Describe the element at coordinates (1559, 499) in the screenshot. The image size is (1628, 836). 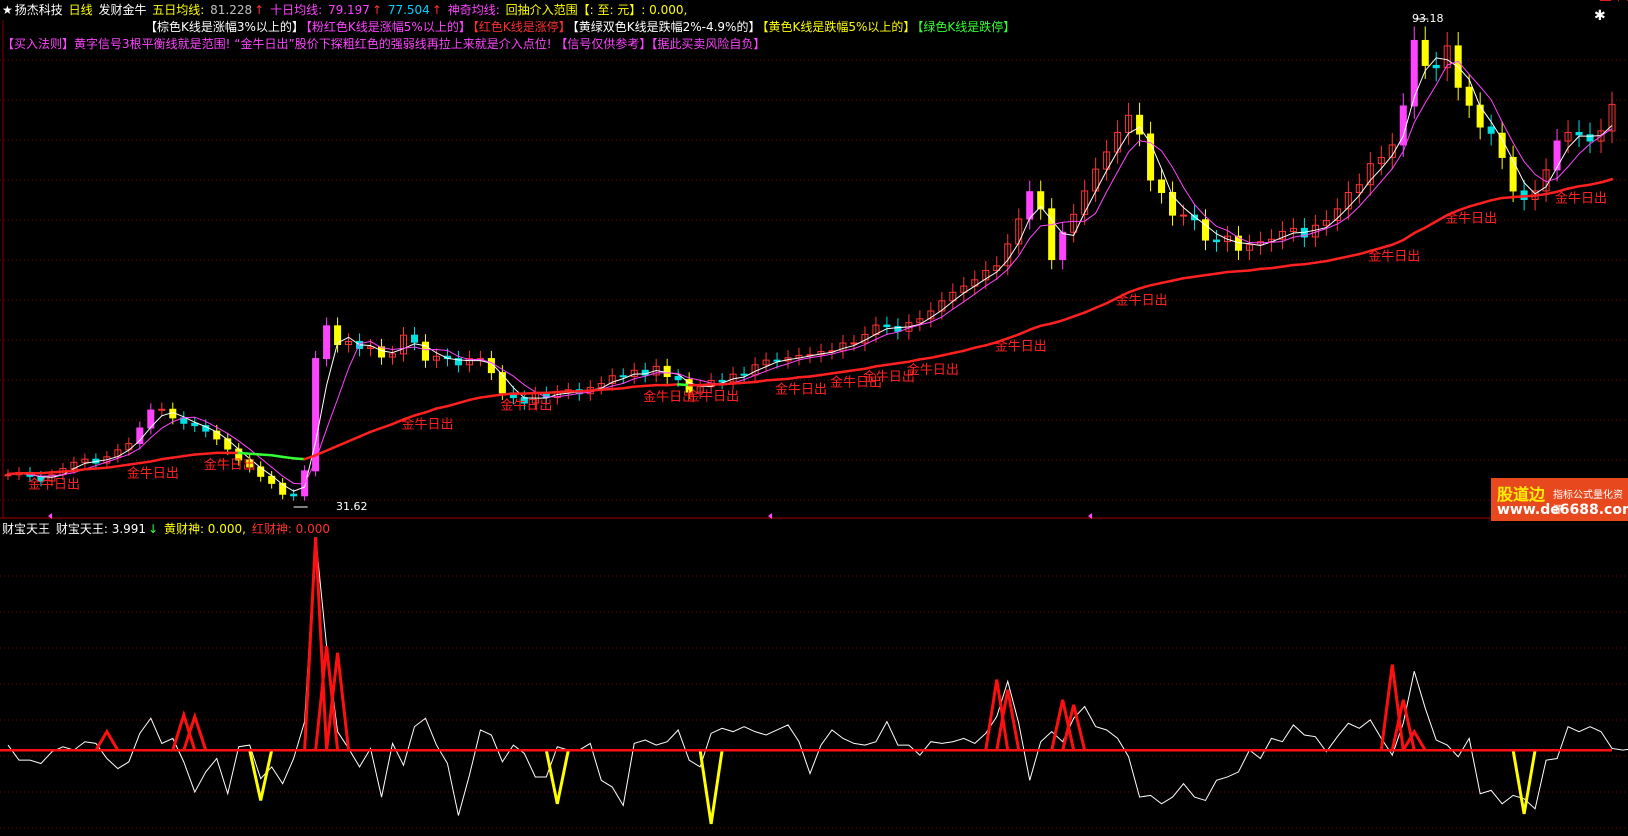
I see `watermark-badge: 股道边 指标公式量化资源 www.de6688.com` at that location.